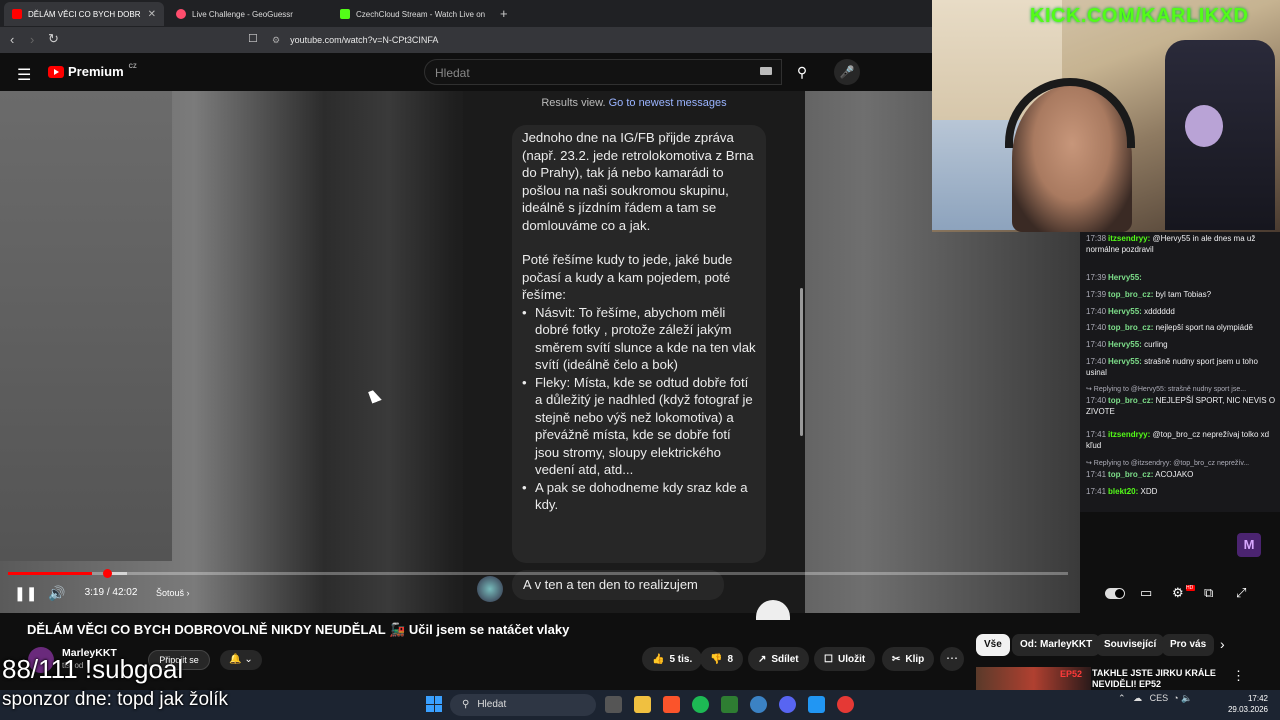 This screenshot has width=1280, height=720. Describe the element at coordinates (802, 72) in the screenshot. I see `search-button: ⚲` at that location.